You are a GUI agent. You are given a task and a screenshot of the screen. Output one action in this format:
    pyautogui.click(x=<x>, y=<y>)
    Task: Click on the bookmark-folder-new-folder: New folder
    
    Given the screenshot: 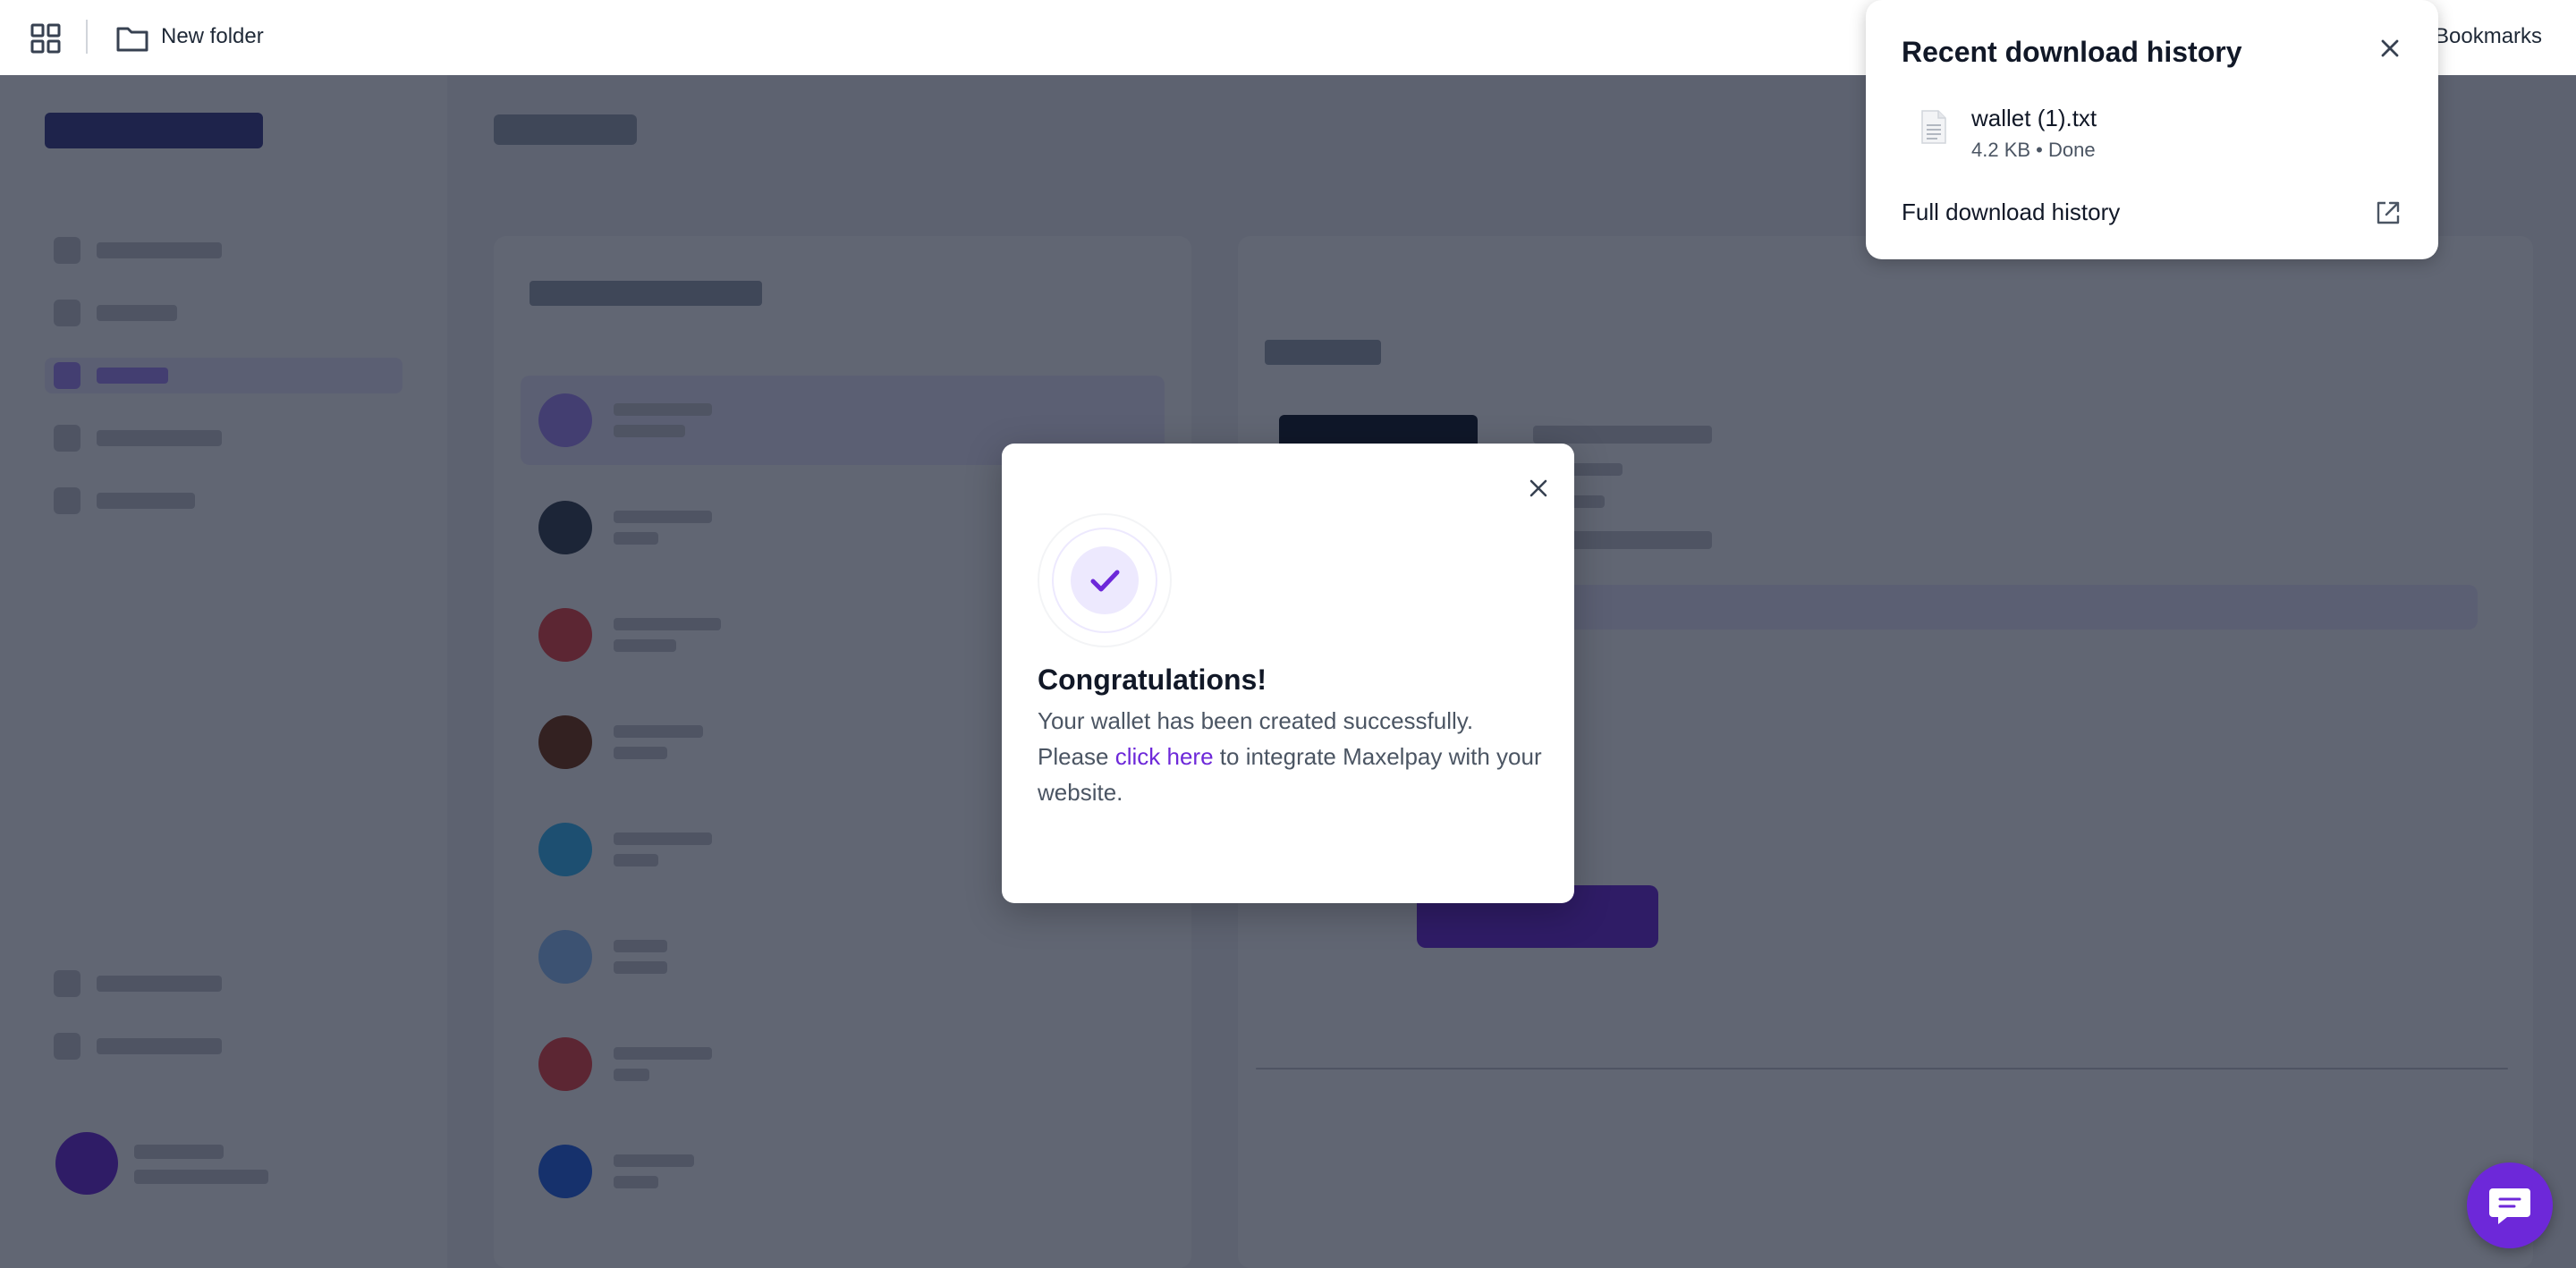 What is the action you would take?
    pyautogui.click(x=212, y=36)
    